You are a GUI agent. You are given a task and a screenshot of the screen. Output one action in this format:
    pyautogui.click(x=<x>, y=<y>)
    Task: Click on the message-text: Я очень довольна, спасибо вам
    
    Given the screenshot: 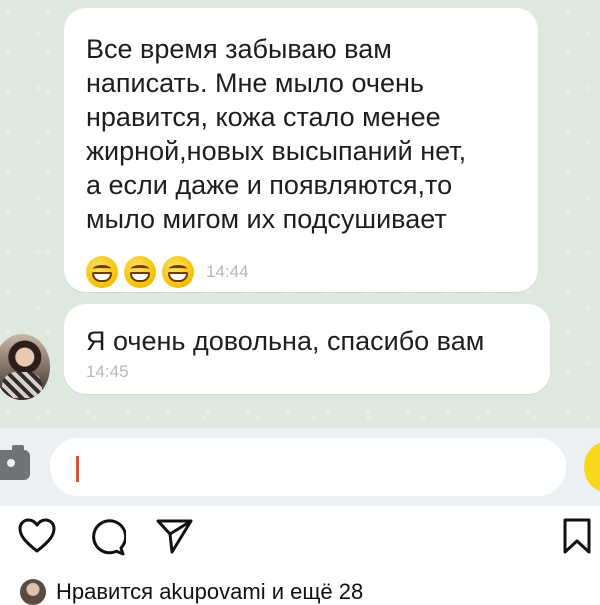 What is the action you would take?
    pyautogui.click(x=285, y=341)
    